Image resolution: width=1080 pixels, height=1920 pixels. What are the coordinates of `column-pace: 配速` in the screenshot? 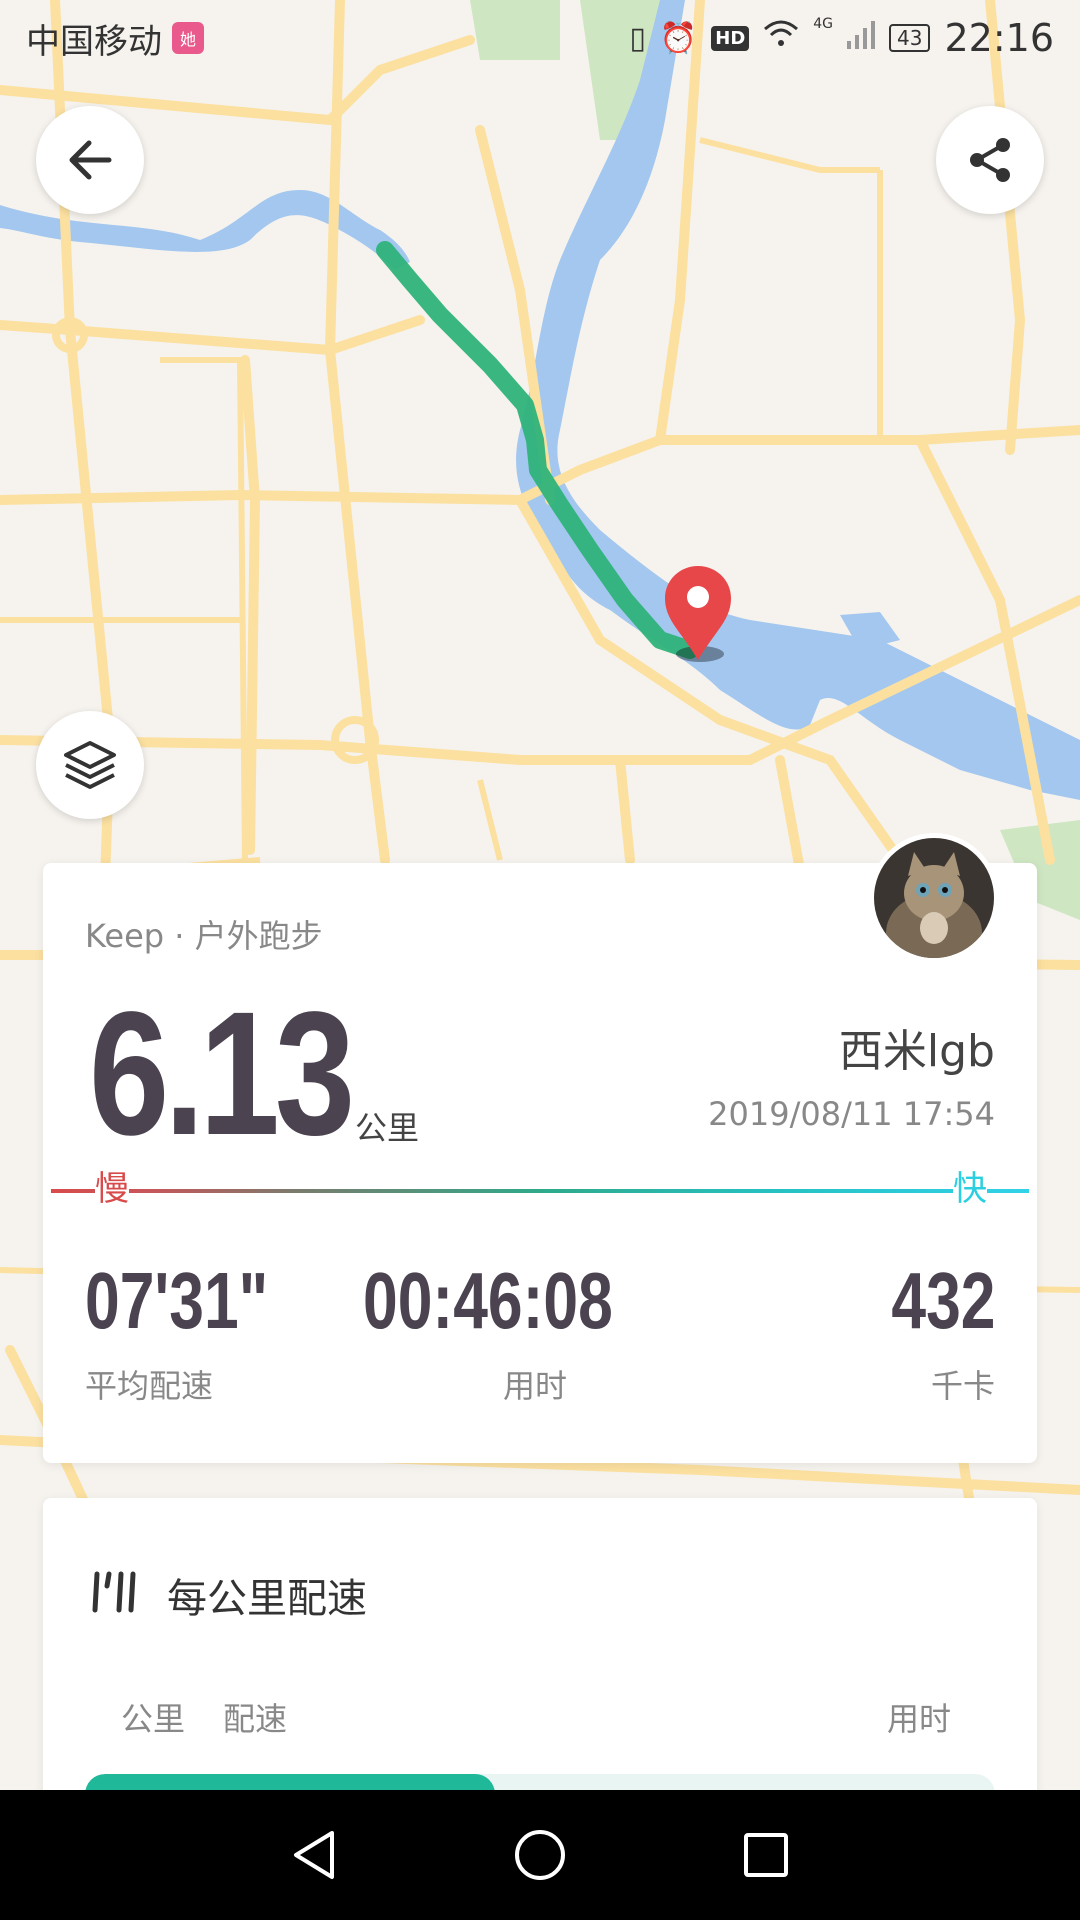 It's located at (255, 1719).